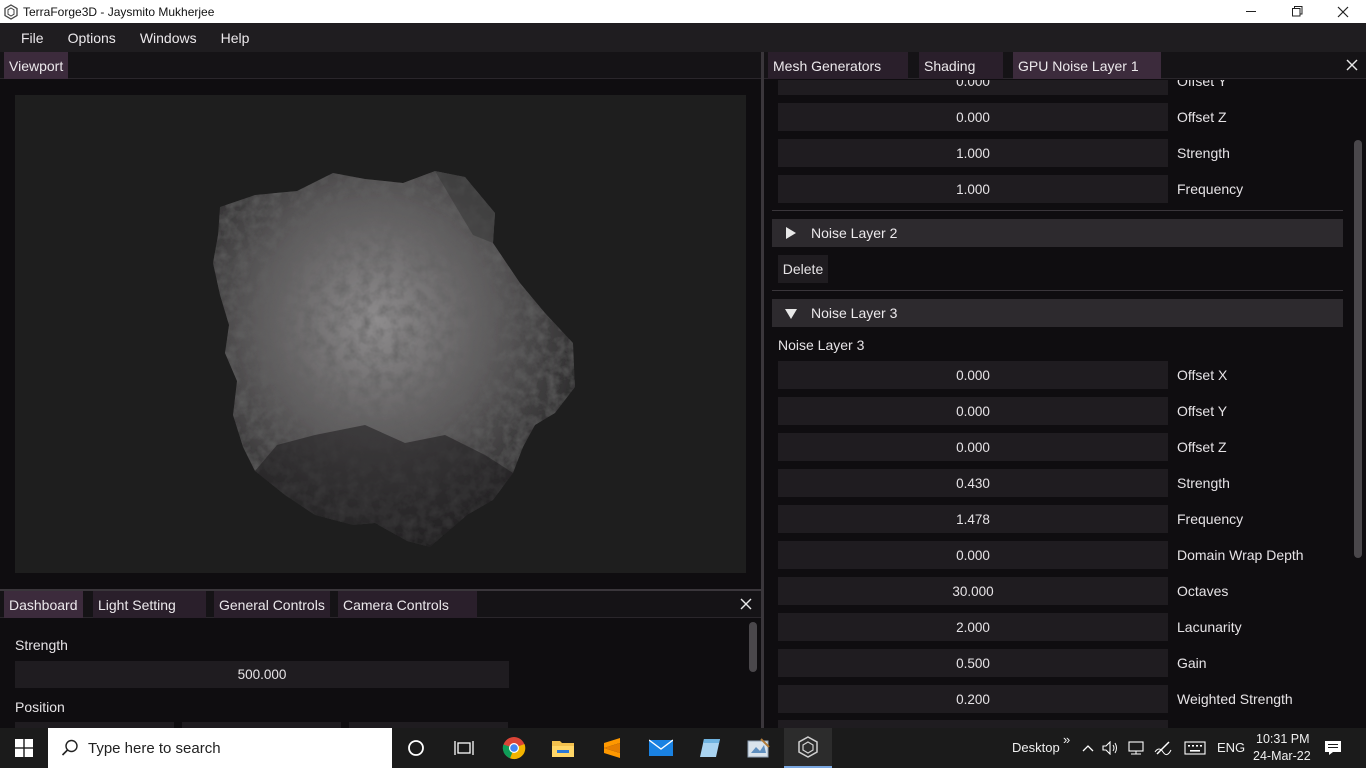  Describe the element at coordinates (803, 269) in the screenshot. I see `delete-button: Delete` at that location.